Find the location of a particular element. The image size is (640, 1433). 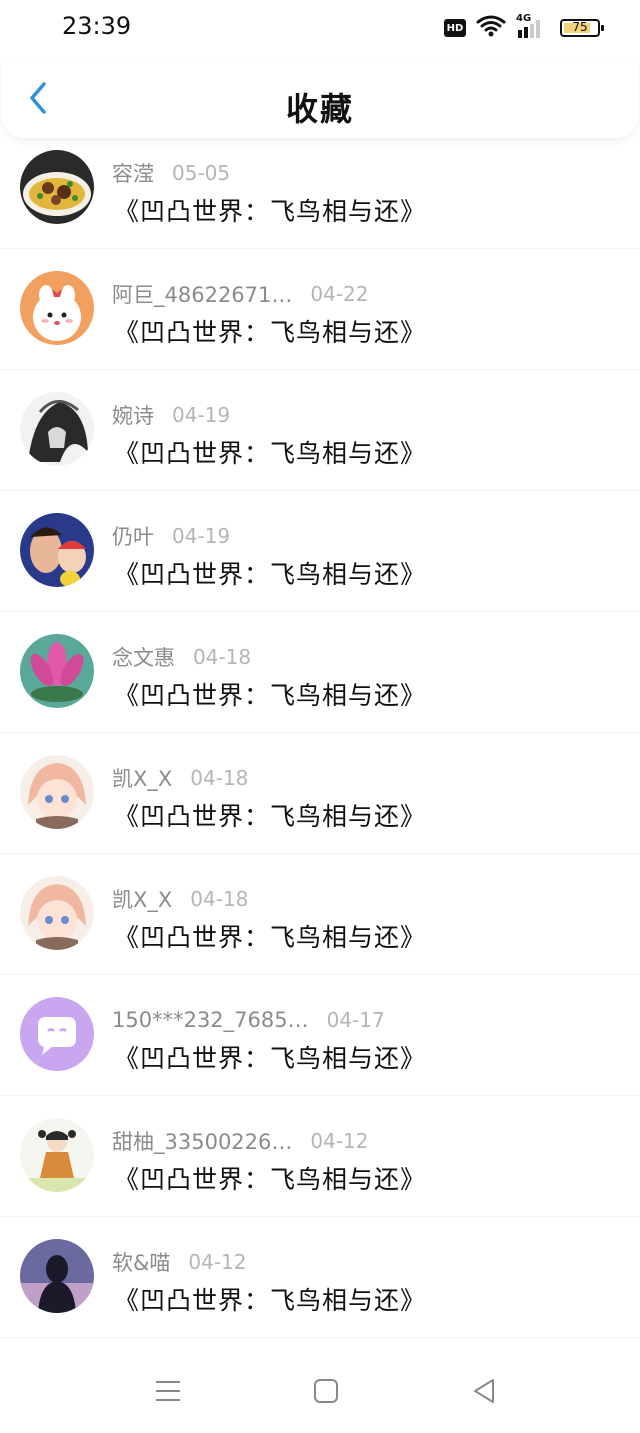

home-square-icon is located at coordinates (326, 1391).